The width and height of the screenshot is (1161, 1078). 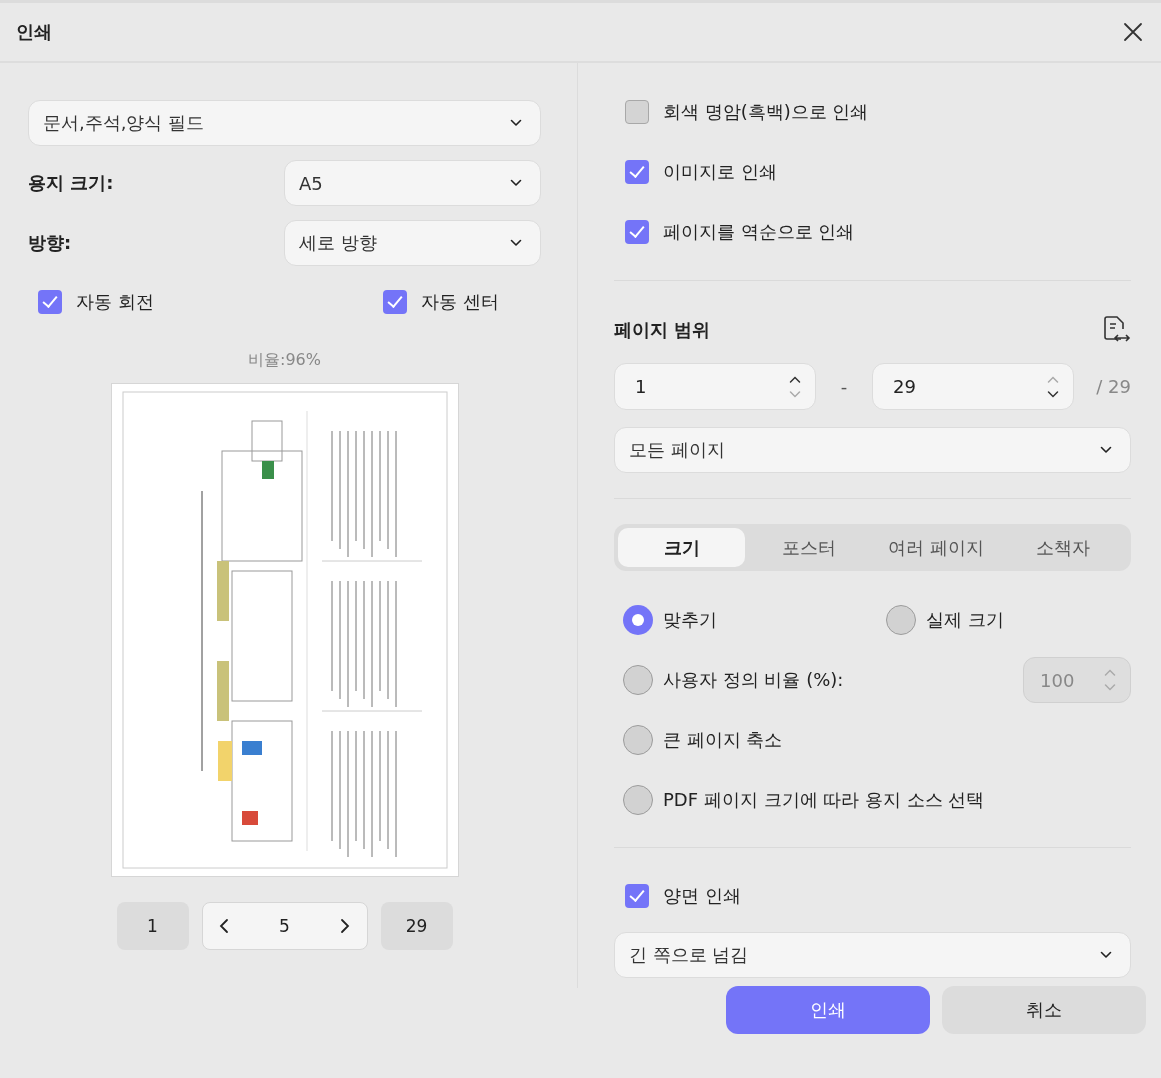 What do you see at coordinates (973, 386) in the screenshot?
I see `to-page-field: 29` at bounding box center [973, 386].